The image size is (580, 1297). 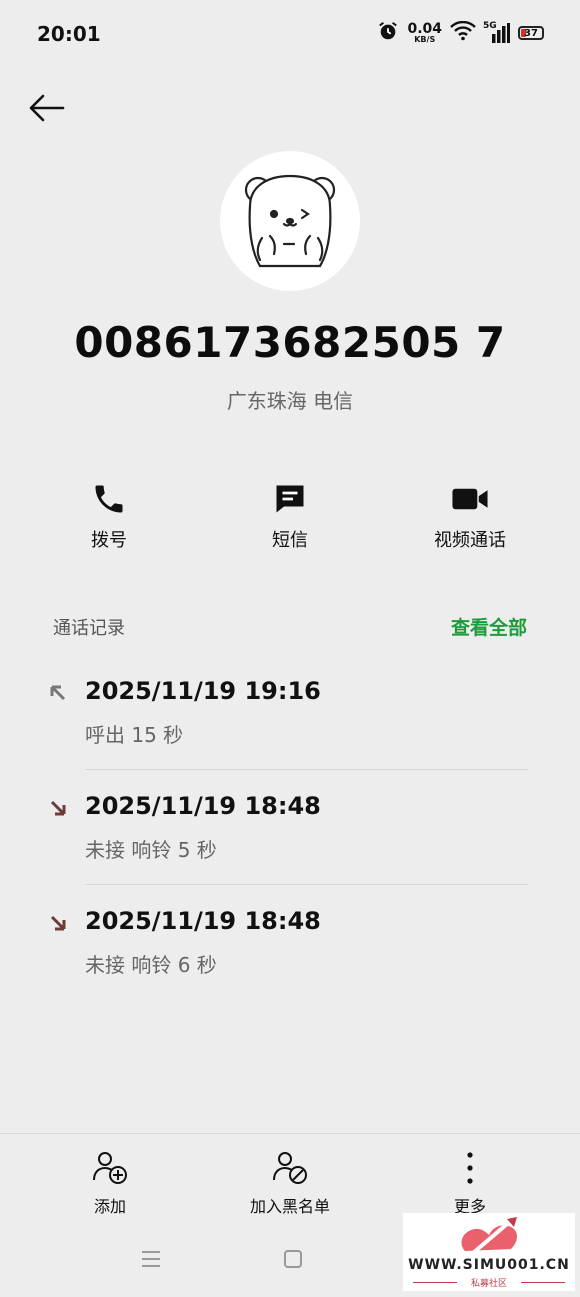 What do you see at coordinates (109, 1206) in the screenshot?
I see `add-contact-label: 添加` at bounding box center [109, 1206].